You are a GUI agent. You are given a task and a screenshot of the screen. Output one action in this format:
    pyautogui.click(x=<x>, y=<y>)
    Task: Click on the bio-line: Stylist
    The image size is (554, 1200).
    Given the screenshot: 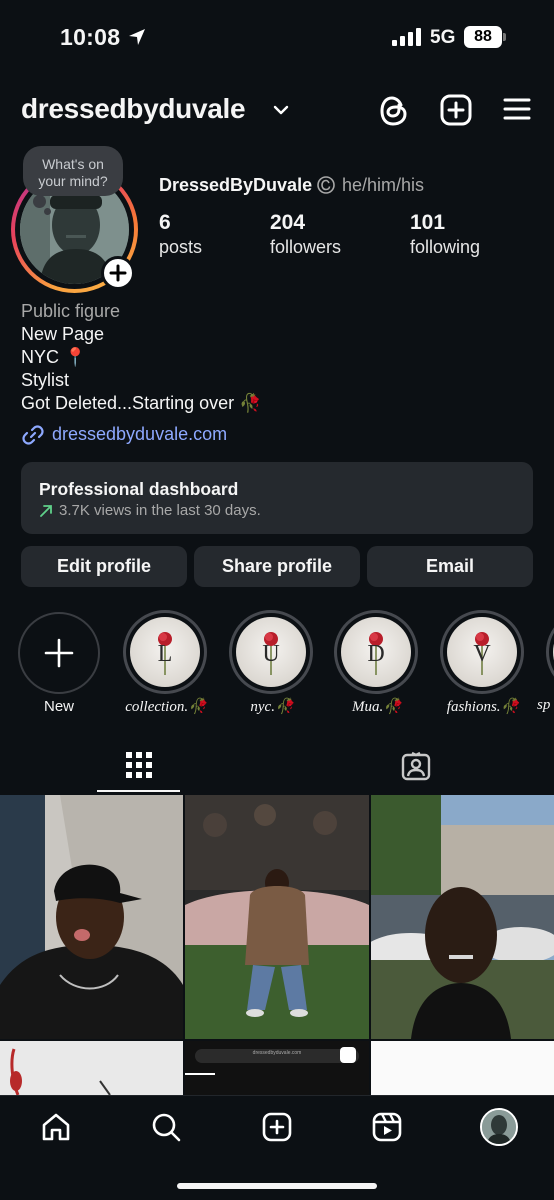 What is the action you would take?
    pyautogui.click(x=45, y=380)
    